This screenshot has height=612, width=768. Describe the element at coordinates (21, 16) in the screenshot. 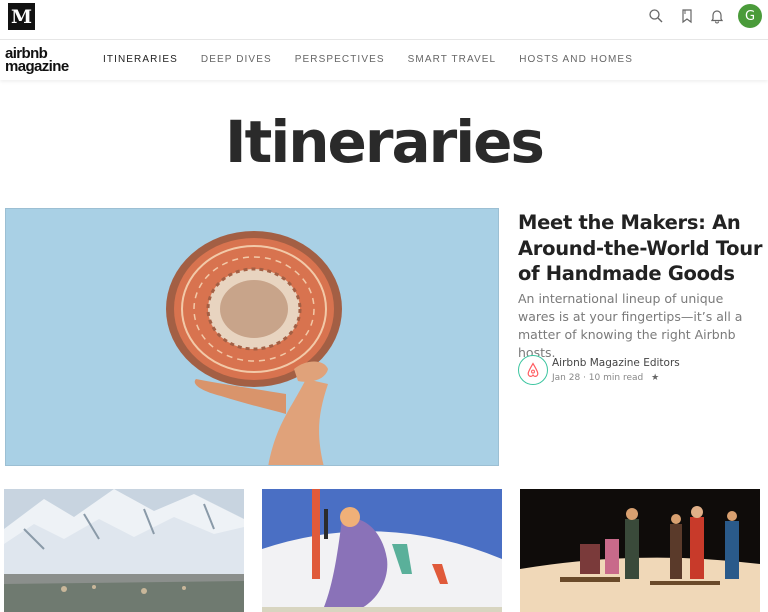

I see `medium-logo: M` at that location.